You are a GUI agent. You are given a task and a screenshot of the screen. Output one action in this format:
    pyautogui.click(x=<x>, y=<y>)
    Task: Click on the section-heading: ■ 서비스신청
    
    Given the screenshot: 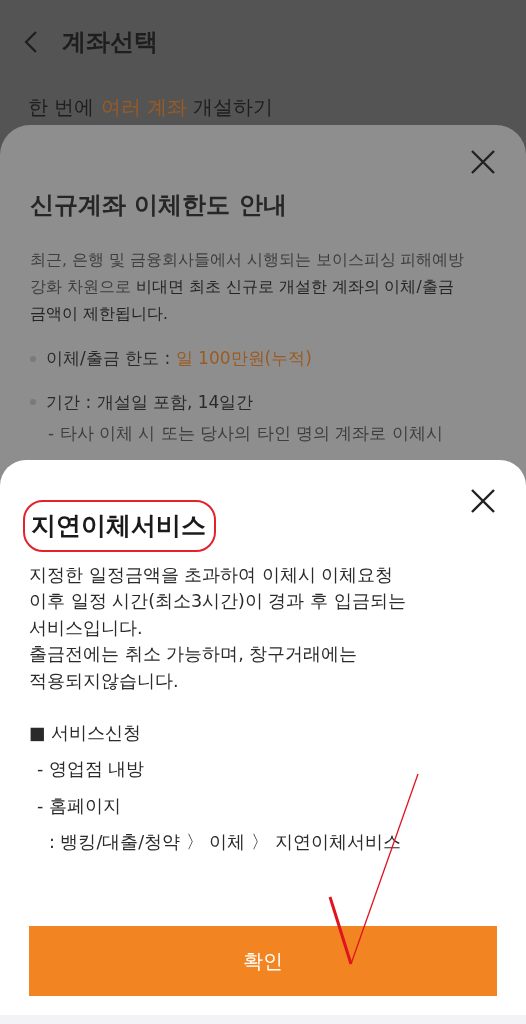 What is the action you would take?
    pyautogui.click(x=86, y=733)
    